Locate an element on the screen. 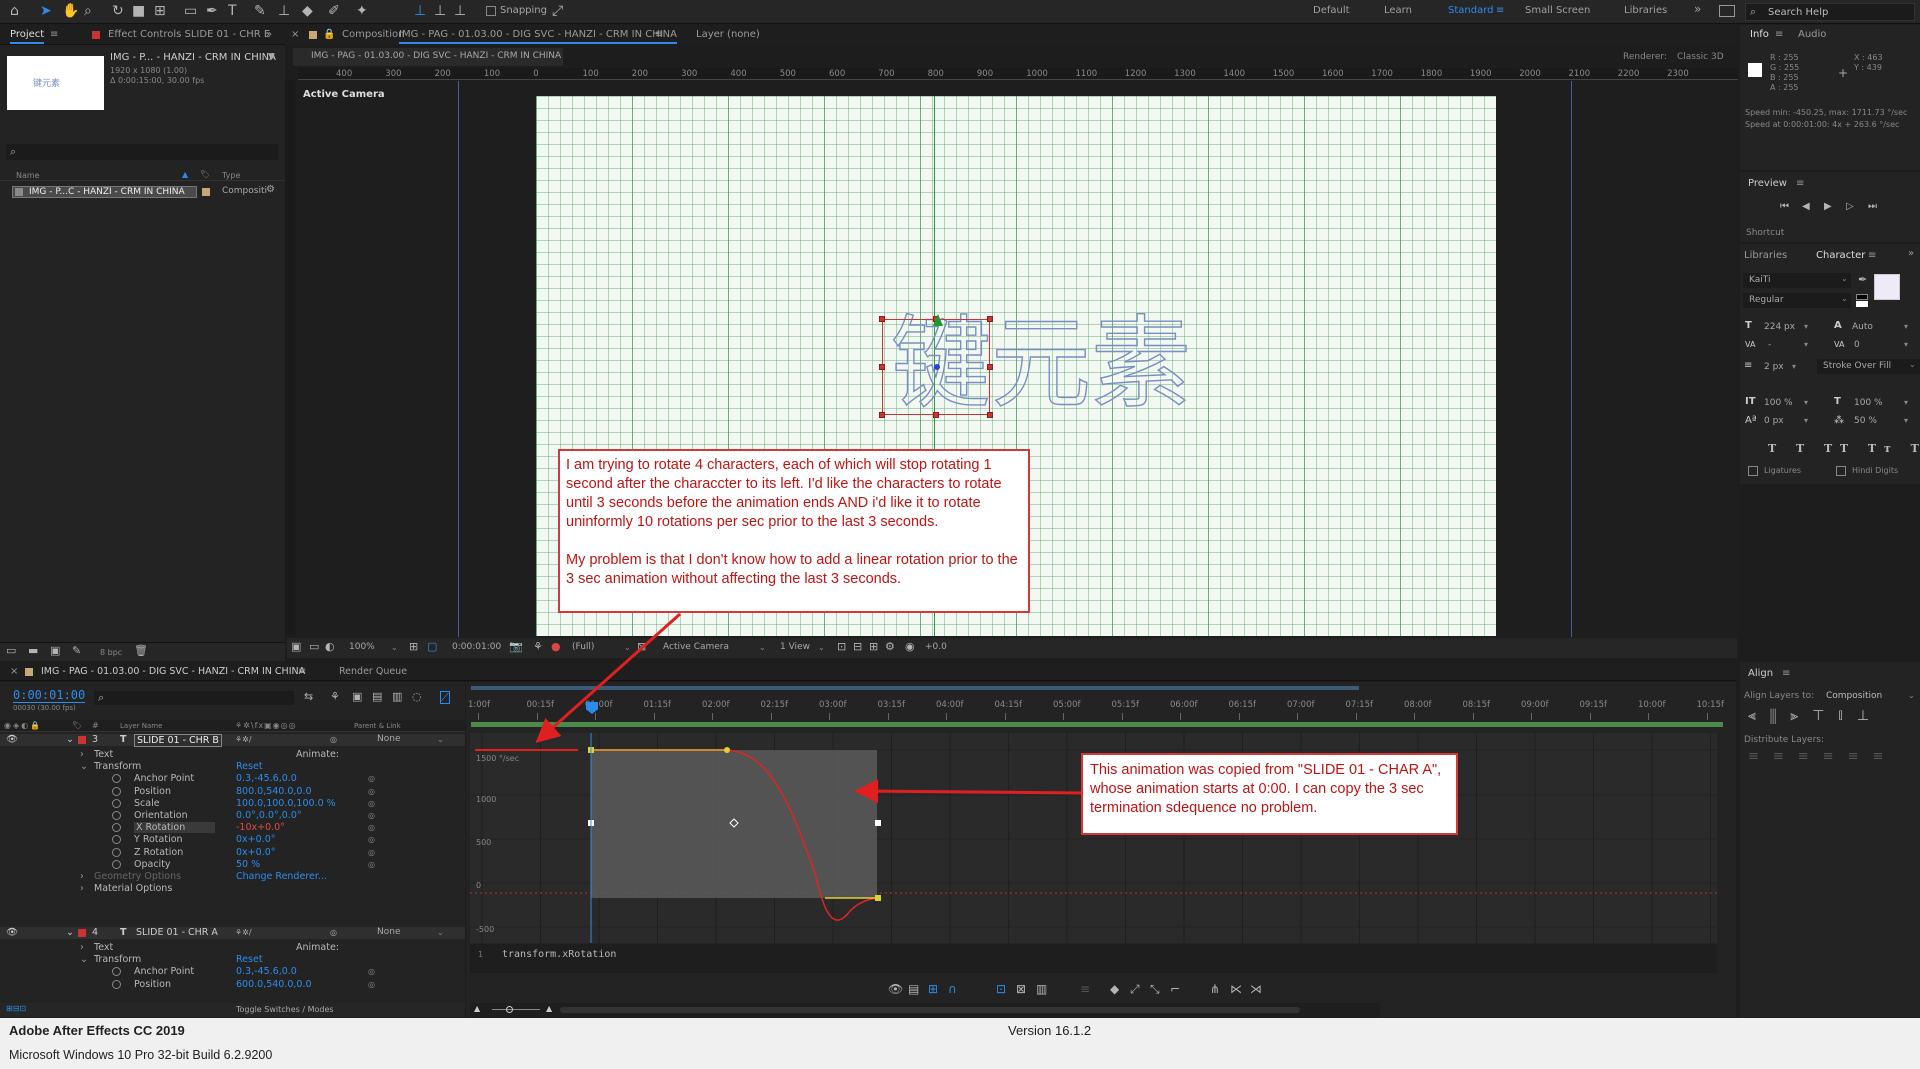 The height and width of the screenshot is (1069, 1920). arrow-to-curve is located at coordinates (968, 791).